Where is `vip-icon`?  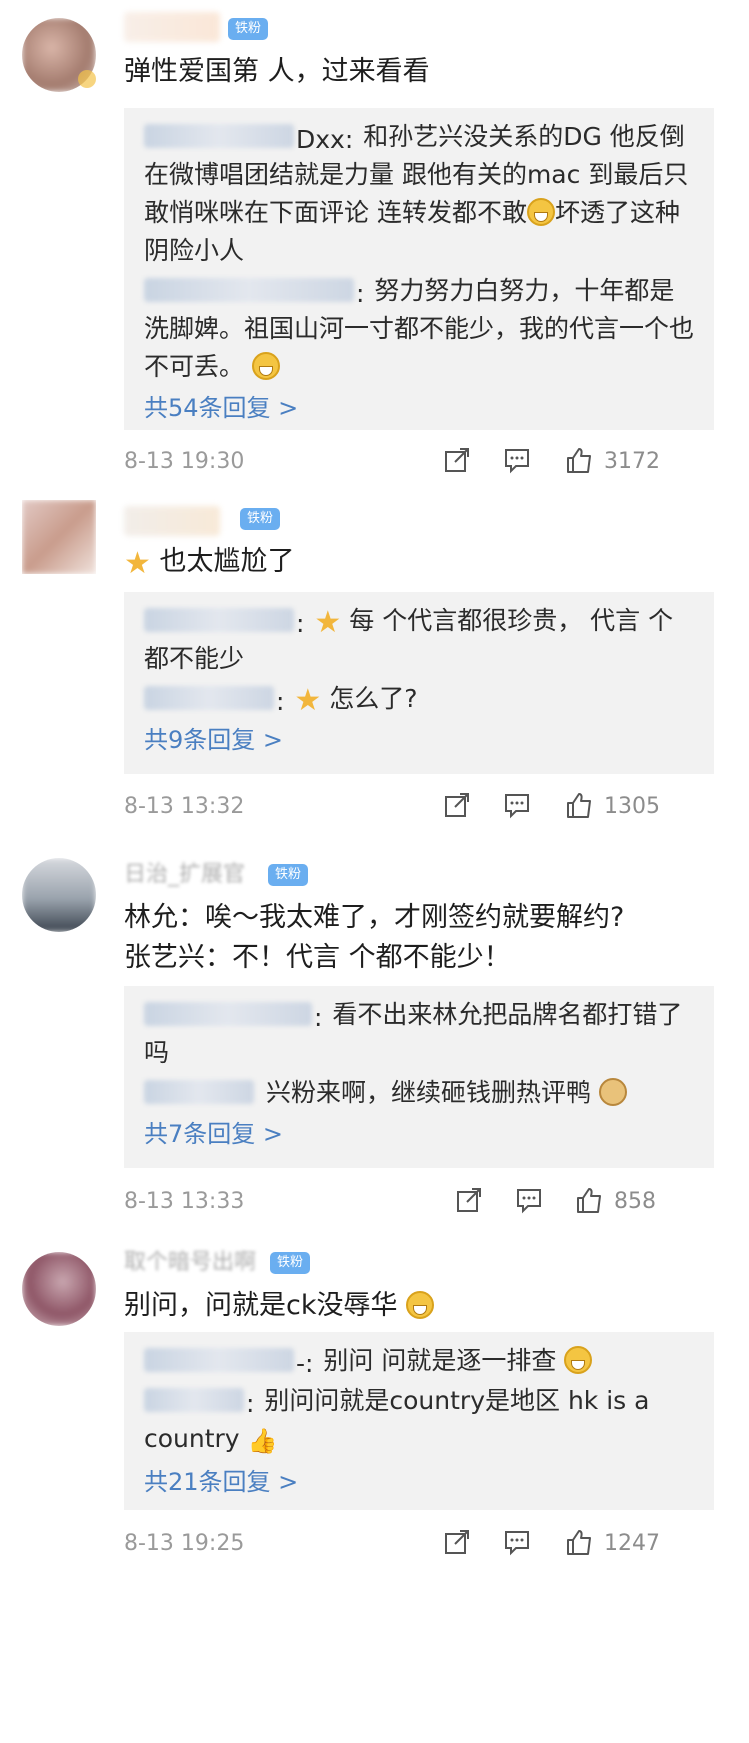
vip-icon is located at coordinates (87, 79).